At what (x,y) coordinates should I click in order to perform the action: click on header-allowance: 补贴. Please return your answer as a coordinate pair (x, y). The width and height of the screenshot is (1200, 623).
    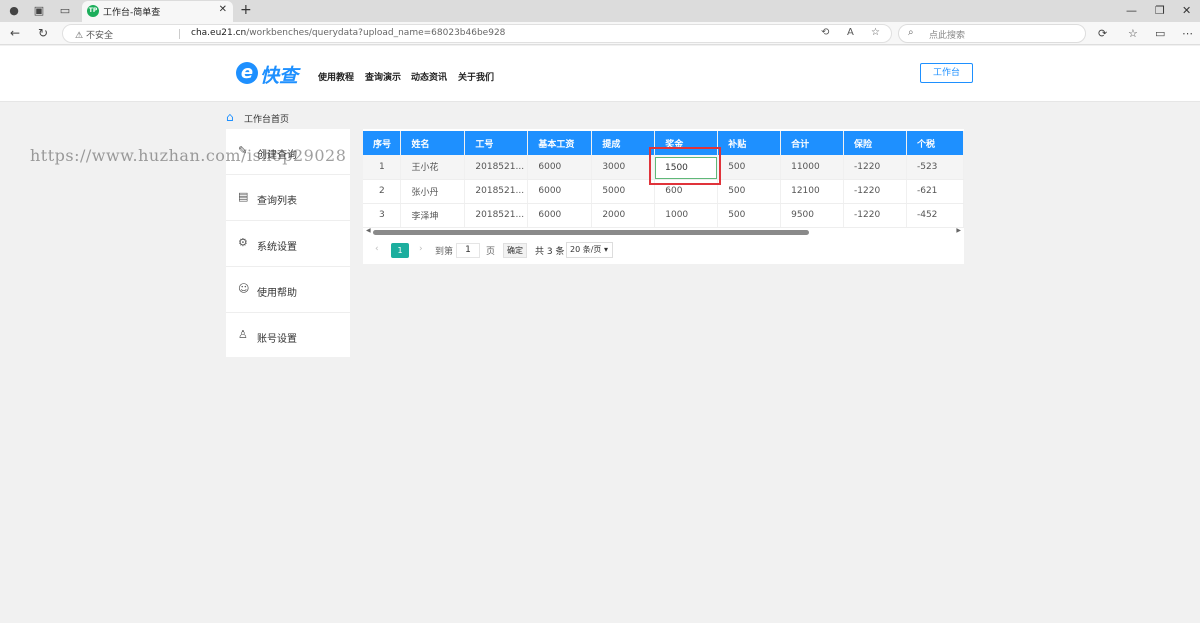
    Looking at the image, I should click on (749, 143).